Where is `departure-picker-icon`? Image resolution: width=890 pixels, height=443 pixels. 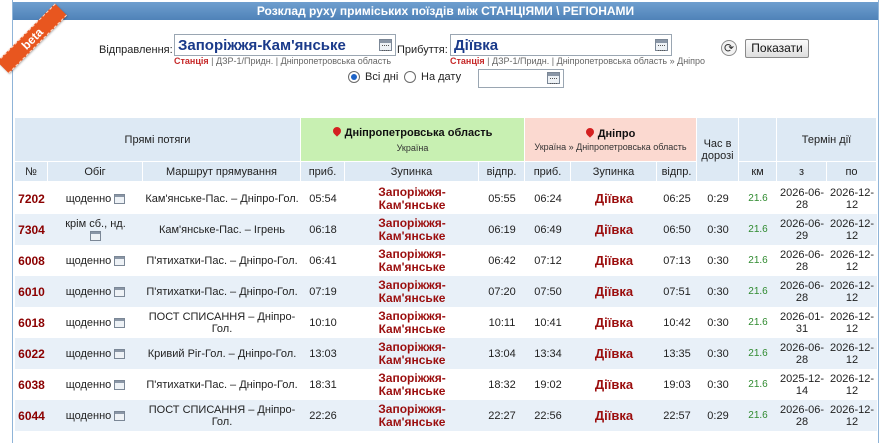 departure-picker-icon is located at coordinates (385, 45).